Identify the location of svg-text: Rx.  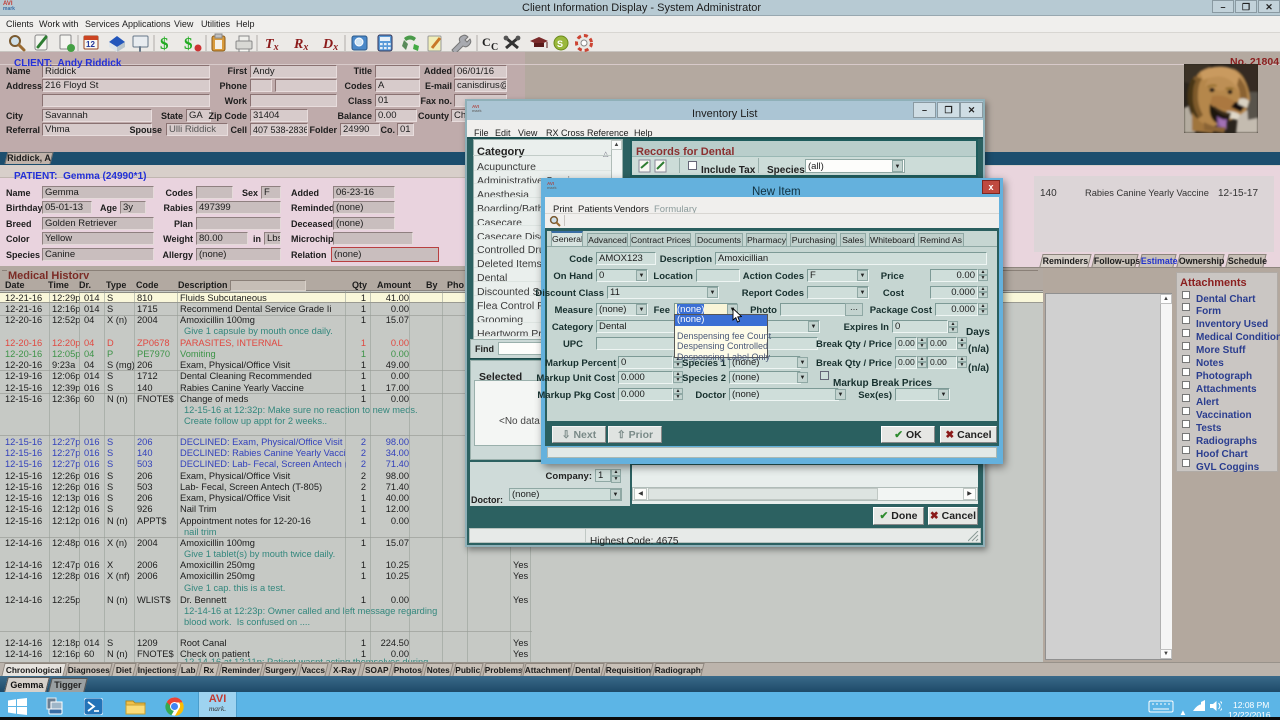
(300, 45).